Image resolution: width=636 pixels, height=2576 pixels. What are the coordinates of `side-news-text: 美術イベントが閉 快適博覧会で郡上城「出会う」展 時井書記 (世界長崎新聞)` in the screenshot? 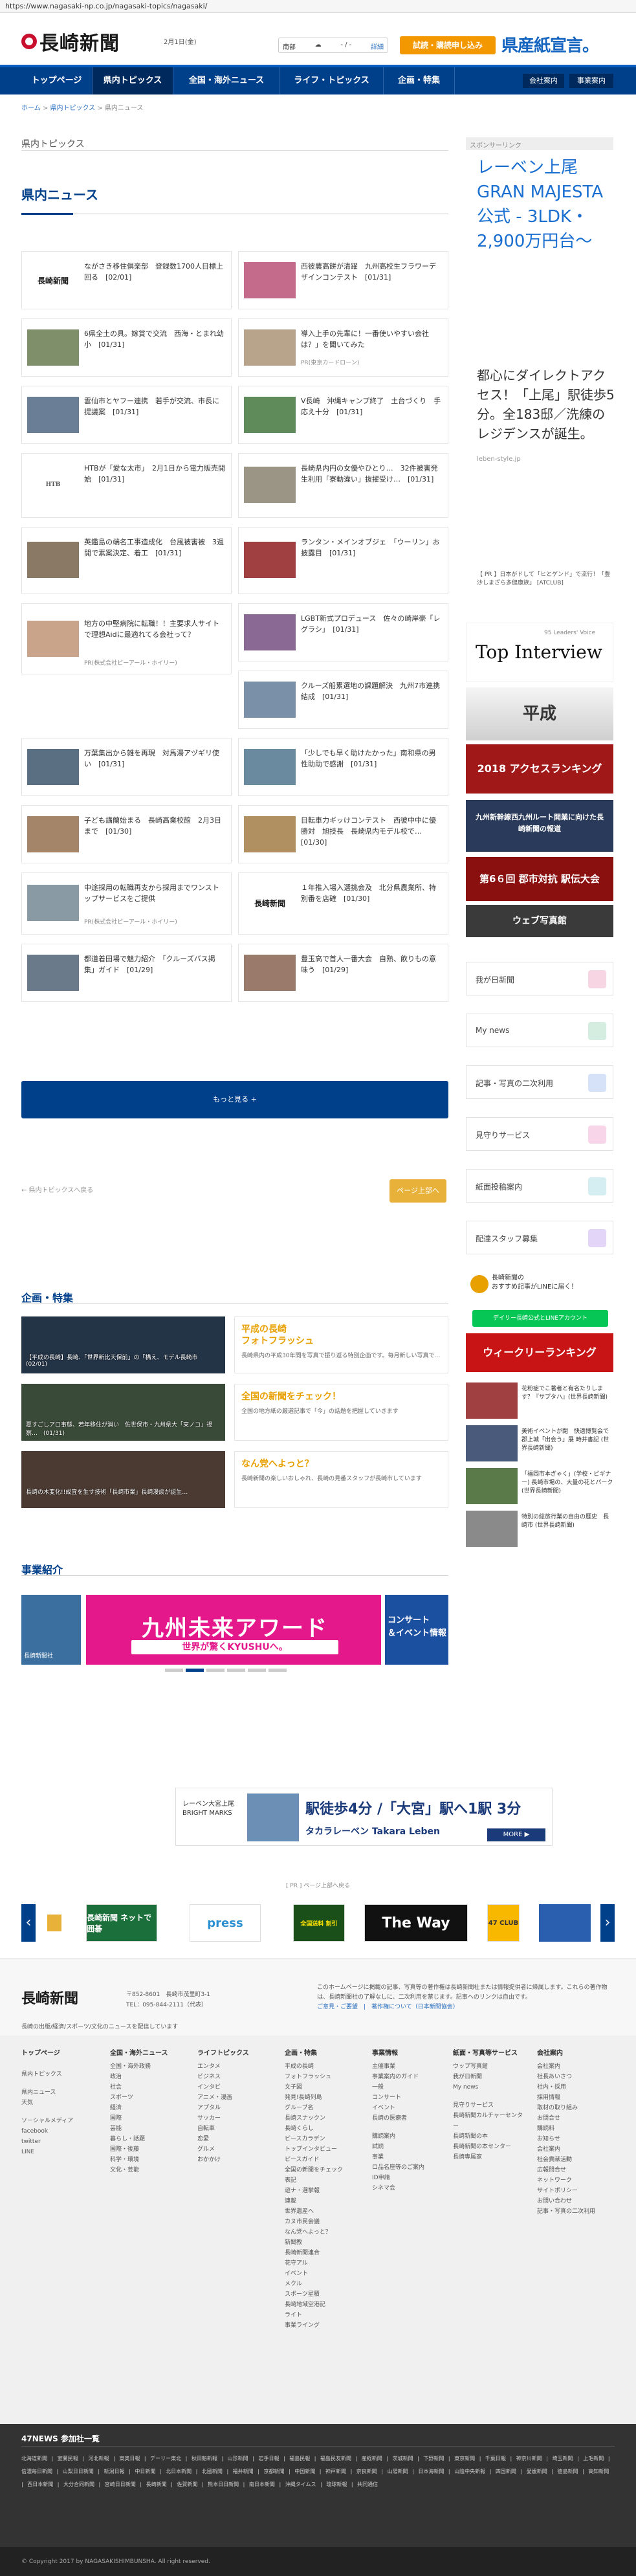 It's located at (567, 1440).